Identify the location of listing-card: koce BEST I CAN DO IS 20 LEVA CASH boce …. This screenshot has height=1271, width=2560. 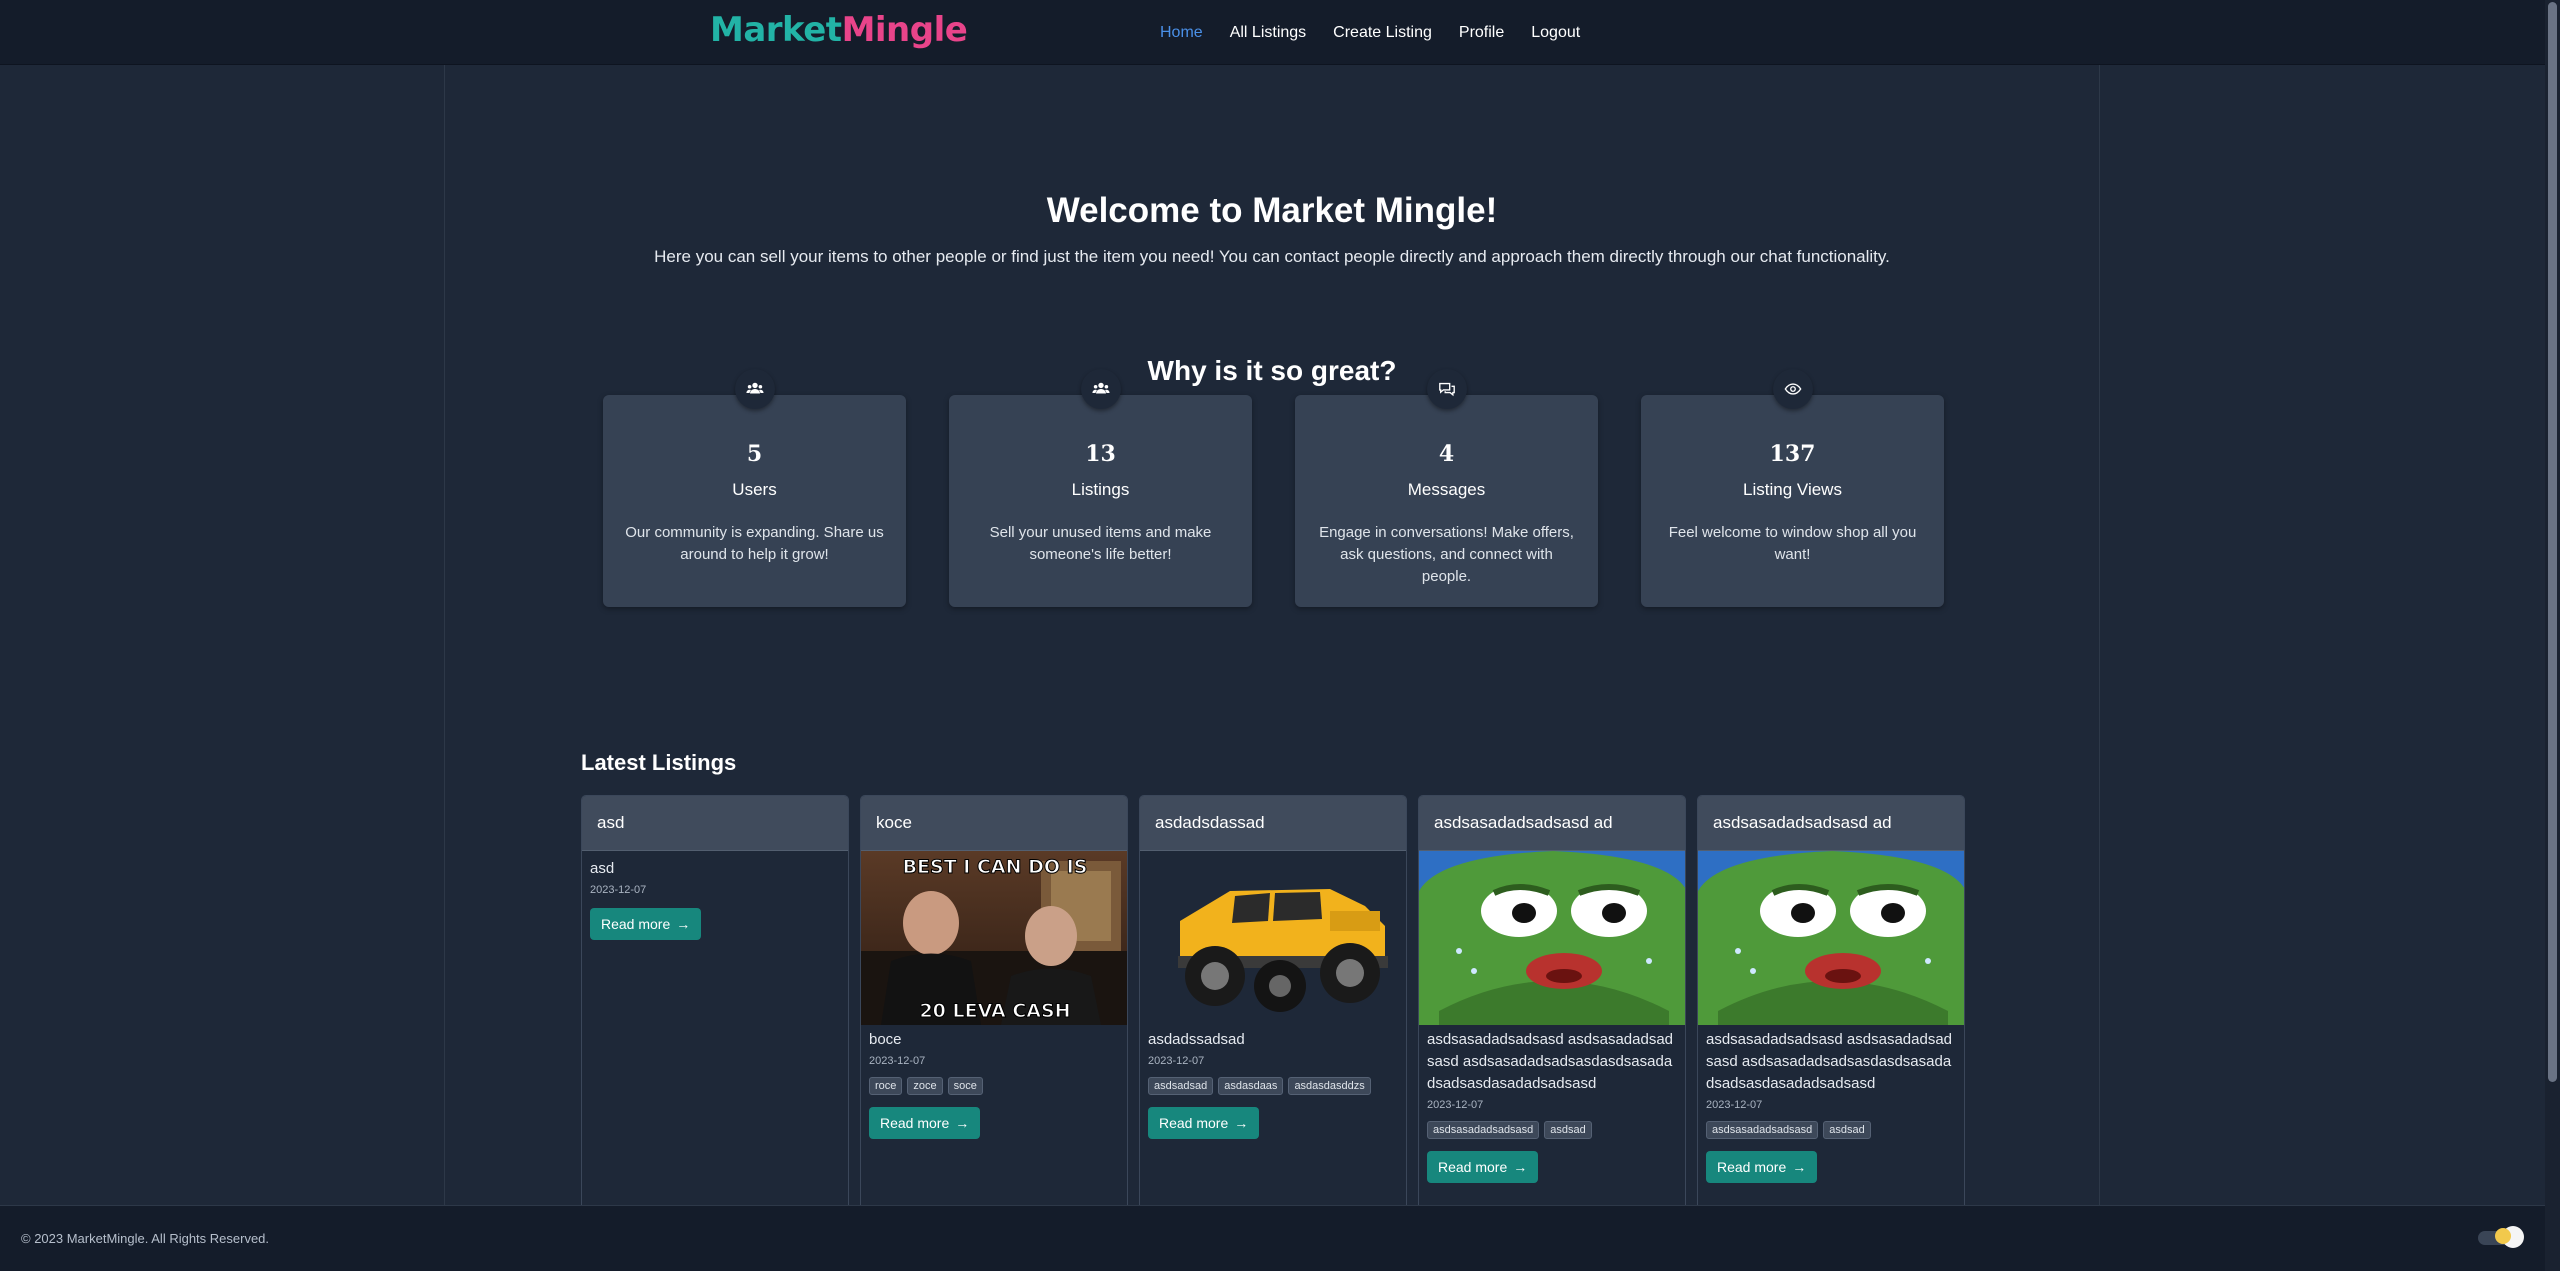
(994, 1005).